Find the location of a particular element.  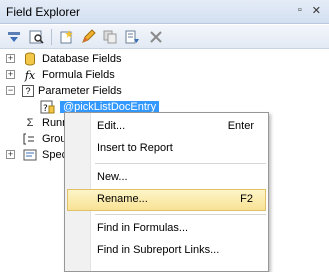

toolbar is located at coordinates (164, 37).